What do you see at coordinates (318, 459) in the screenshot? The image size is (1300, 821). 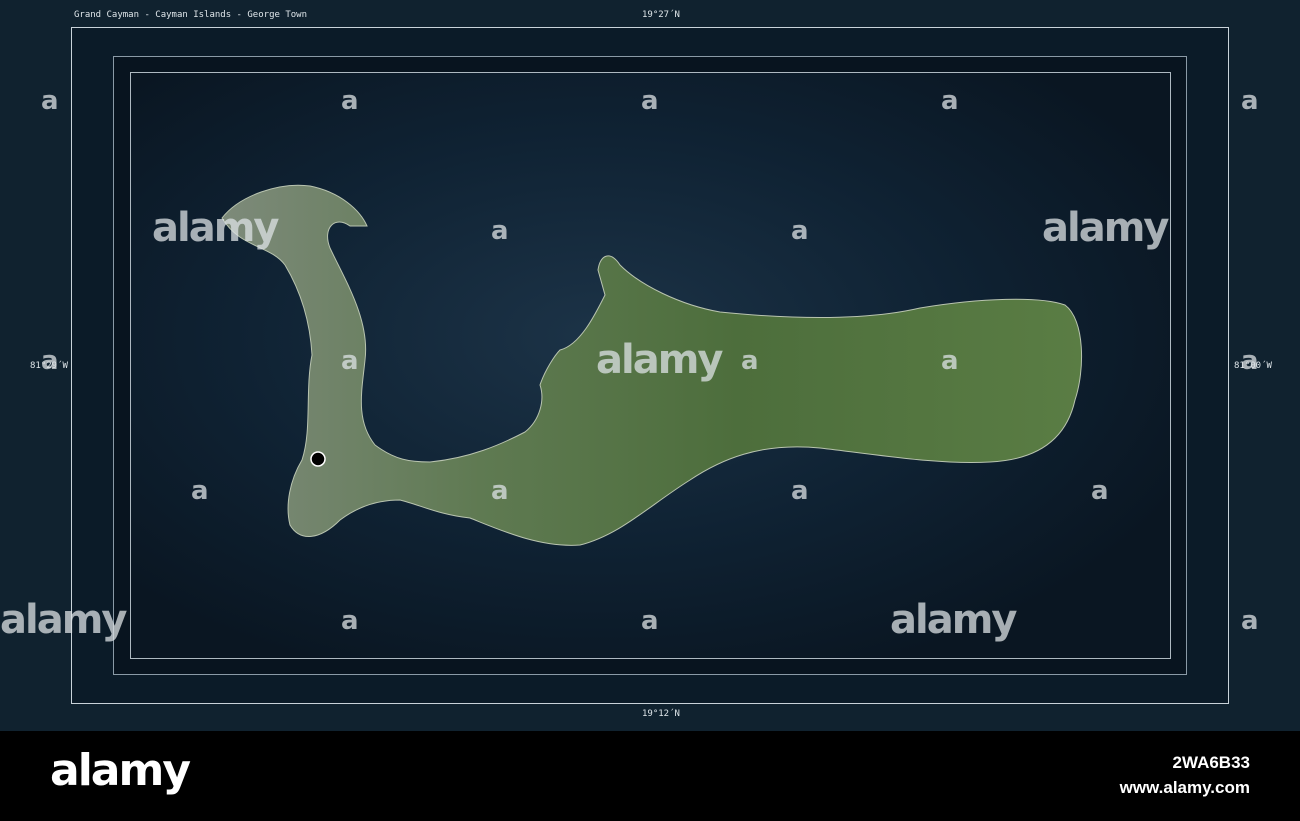 I see `george-town-marker` at bounding box center [318, 459].